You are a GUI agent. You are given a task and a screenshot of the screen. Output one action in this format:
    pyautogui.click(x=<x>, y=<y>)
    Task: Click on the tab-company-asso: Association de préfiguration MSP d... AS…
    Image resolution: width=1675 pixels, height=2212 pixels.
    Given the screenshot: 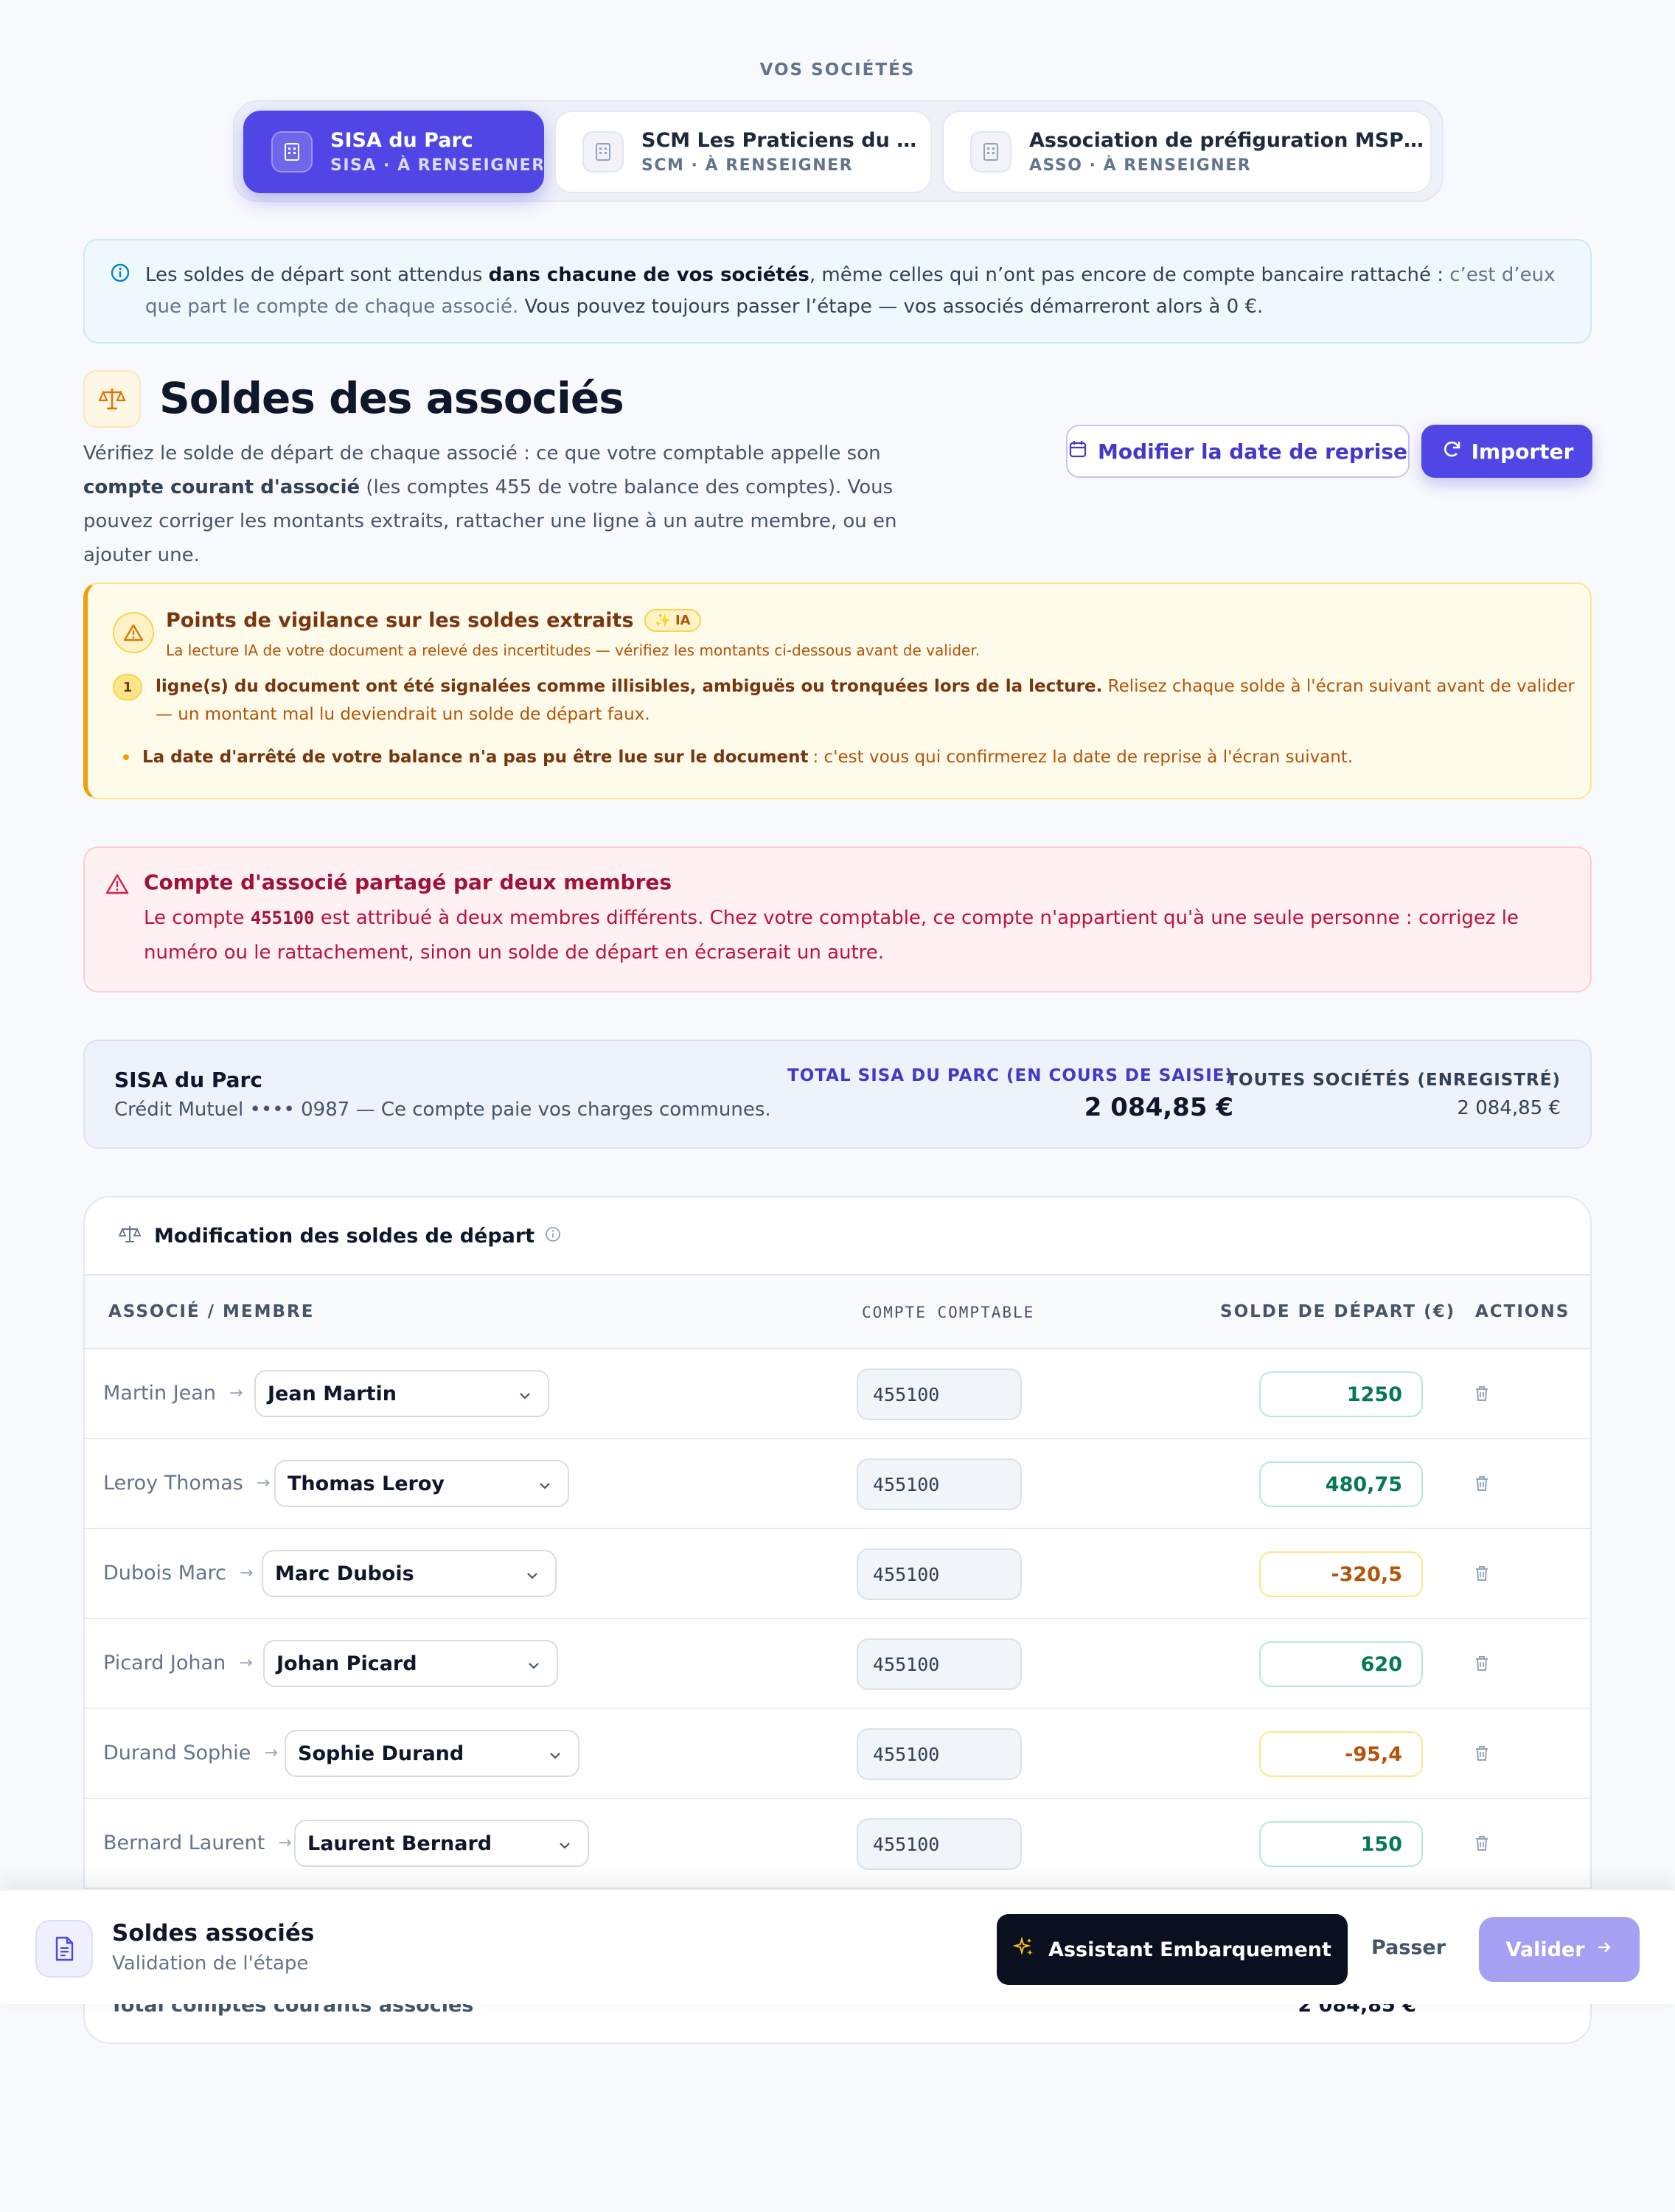 What is the action you would take?
    pyautogui.click(x=1187, y=152)
    